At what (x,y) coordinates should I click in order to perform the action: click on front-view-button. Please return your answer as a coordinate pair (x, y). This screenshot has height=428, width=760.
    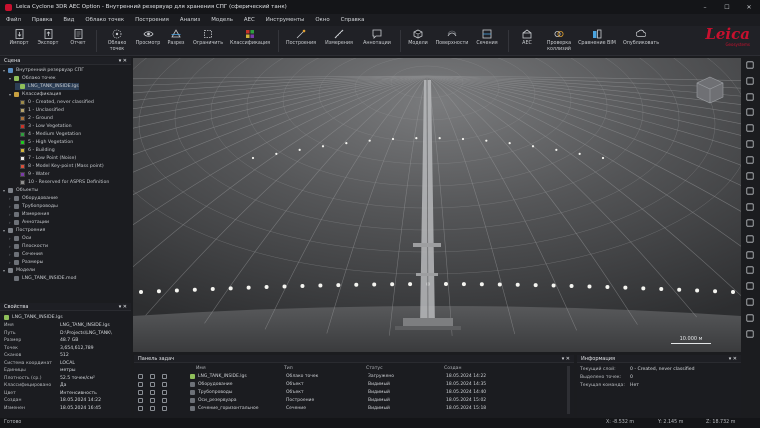
    Looking at the image, I should click on (750, 145).